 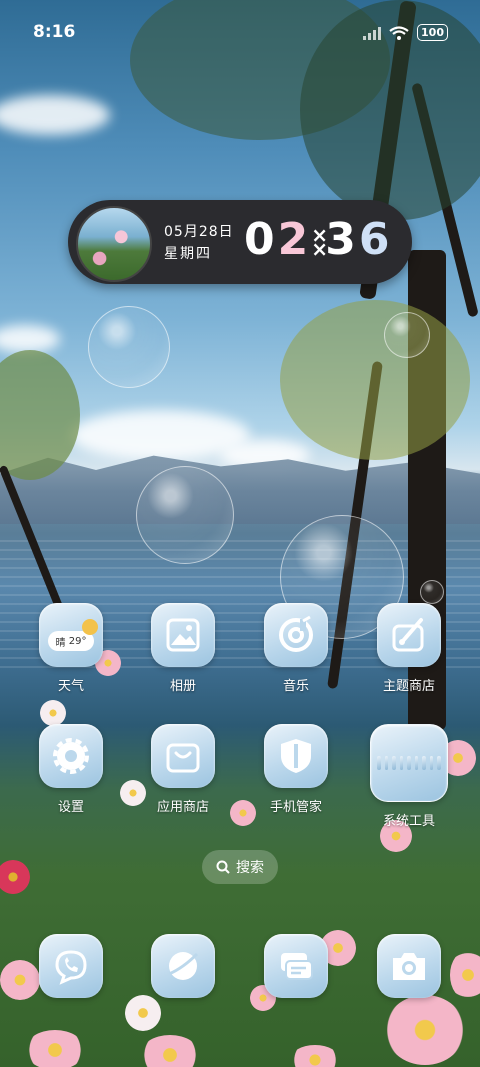 What do you see at coordinates (261, 239) in the screenshot?
I see `clock-hour-digit: 0` at bounding box center [261, 239].